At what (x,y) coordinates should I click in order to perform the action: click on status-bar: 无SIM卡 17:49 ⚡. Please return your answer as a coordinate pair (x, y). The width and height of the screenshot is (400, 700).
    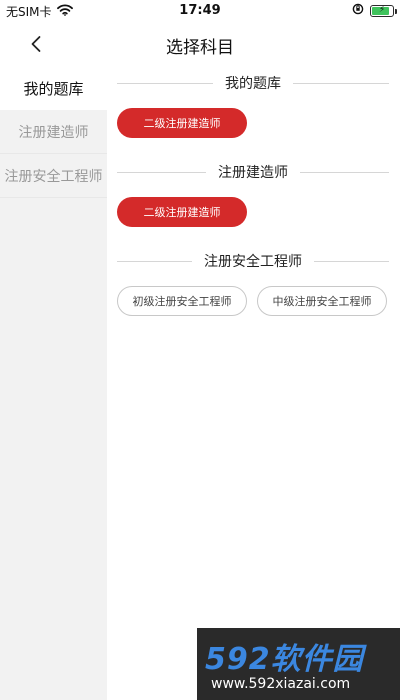
    Looking at the image, I should click on (200, 11).